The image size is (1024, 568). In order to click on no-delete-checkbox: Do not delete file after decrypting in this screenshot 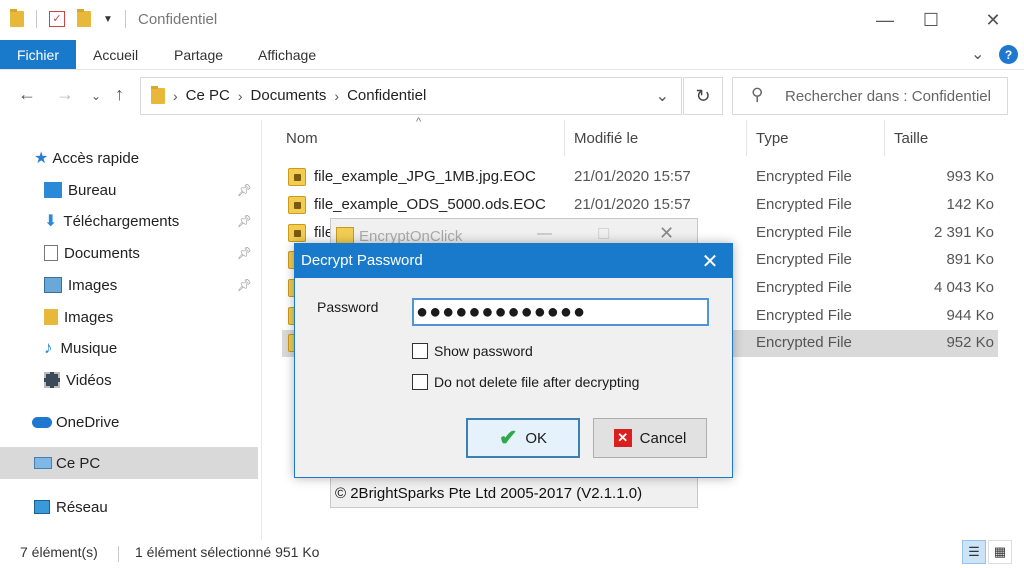, I will do `click(525, 382)`.